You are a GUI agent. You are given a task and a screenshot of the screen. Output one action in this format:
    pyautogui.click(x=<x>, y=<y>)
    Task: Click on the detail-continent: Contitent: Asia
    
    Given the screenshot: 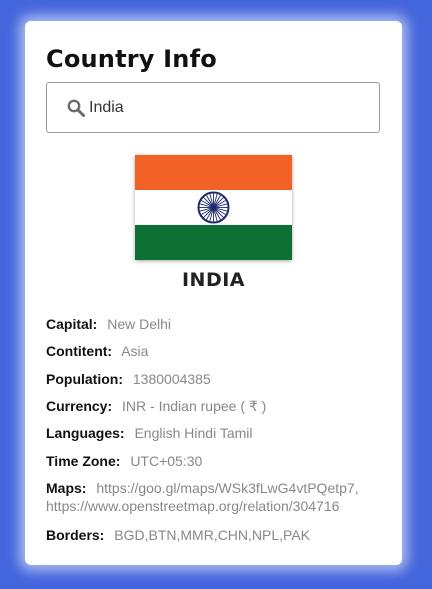 What is the action you would take?
    pyautogui.click(x=216, y=351)
    